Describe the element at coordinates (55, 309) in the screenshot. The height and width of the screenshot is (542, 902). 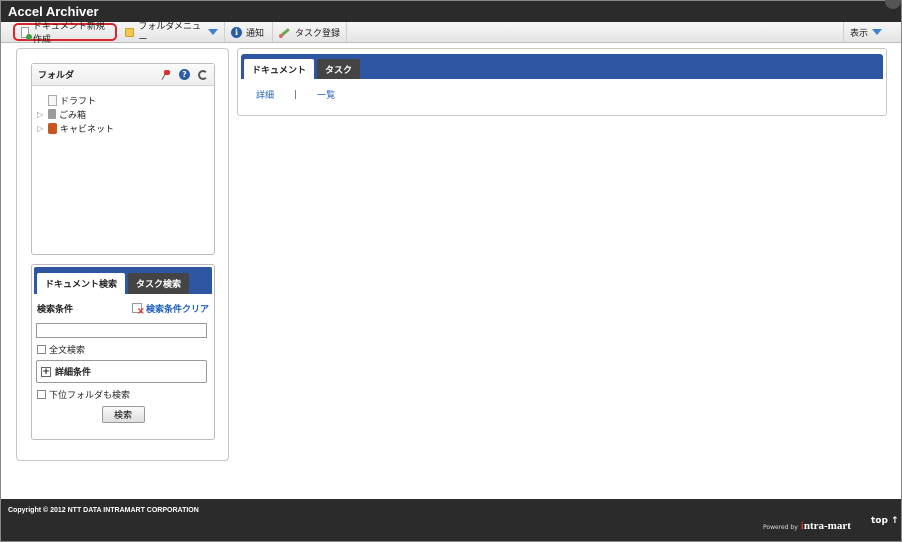
I see `search-condition-label: 検索条件` at that location.